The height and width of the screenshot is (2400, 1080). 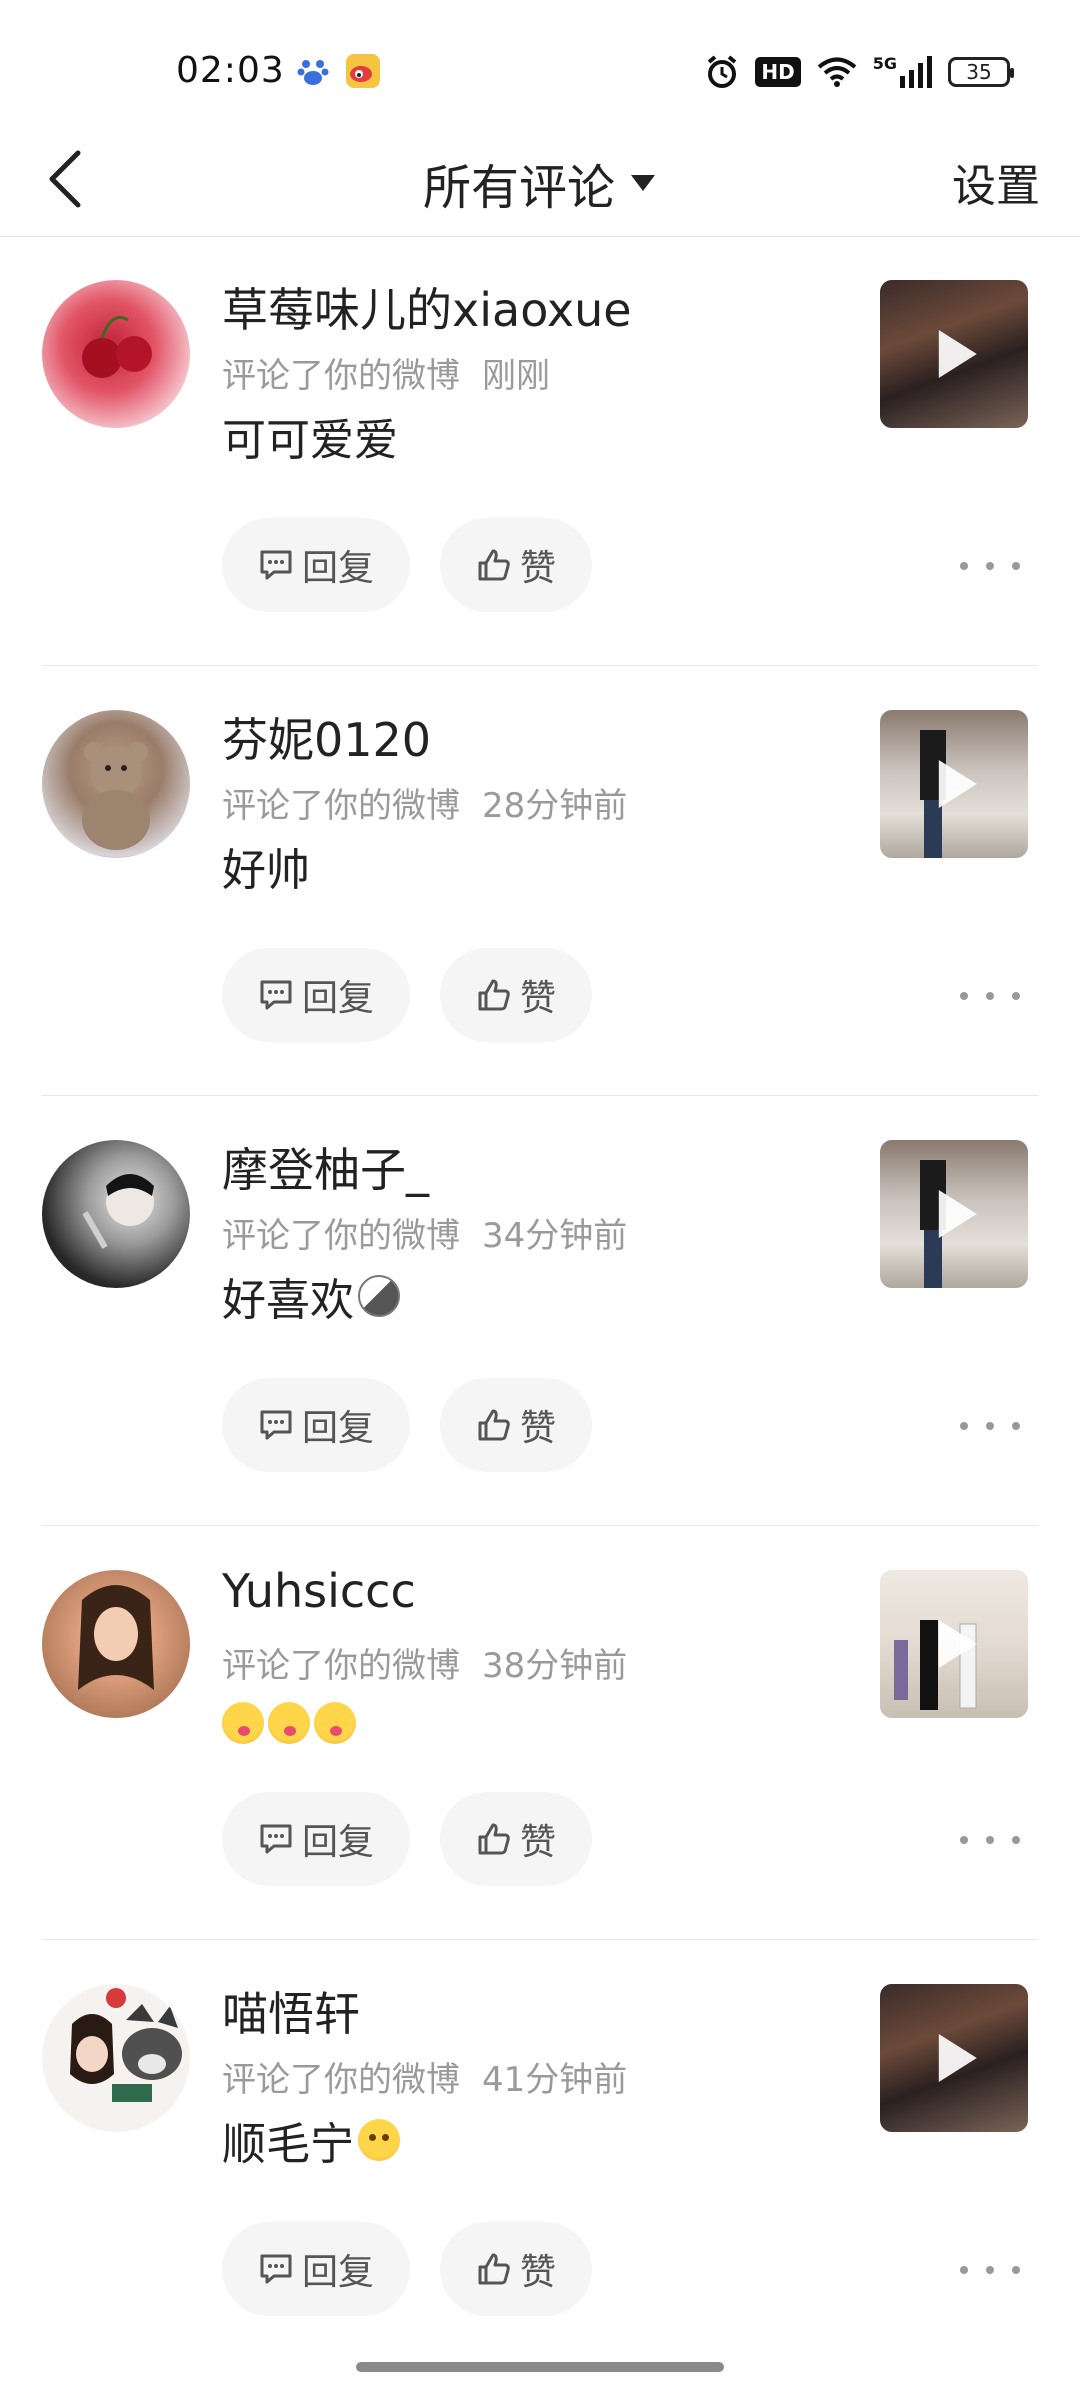 What do you see at coordinates (518, 188) in the screenshot?
I see `page-title: 所有评论` at bounding box center [518, 188].